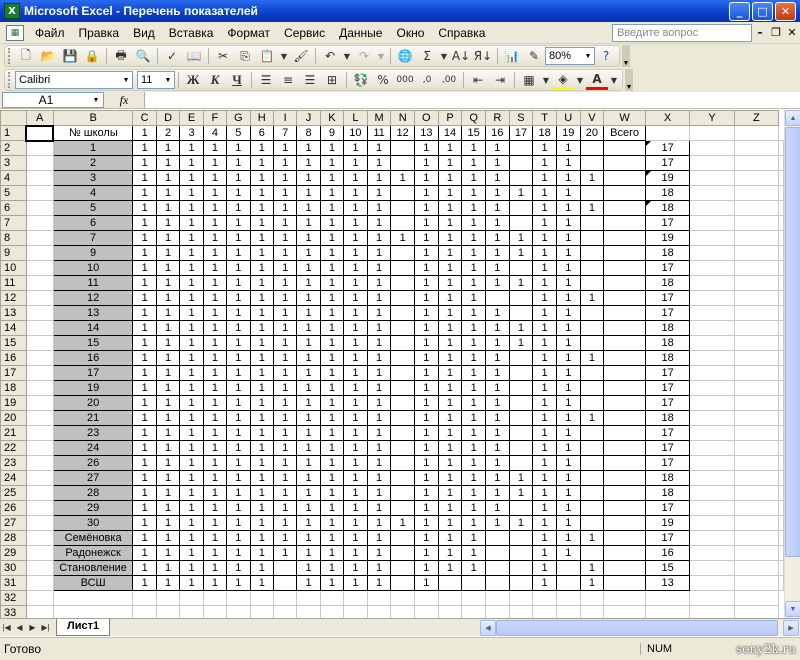 This screenshot has height=660, width=800. Describe the element at coordinates (512, 56) in the screenshot. I see `chart-wizard-icon: 📊` at that location.